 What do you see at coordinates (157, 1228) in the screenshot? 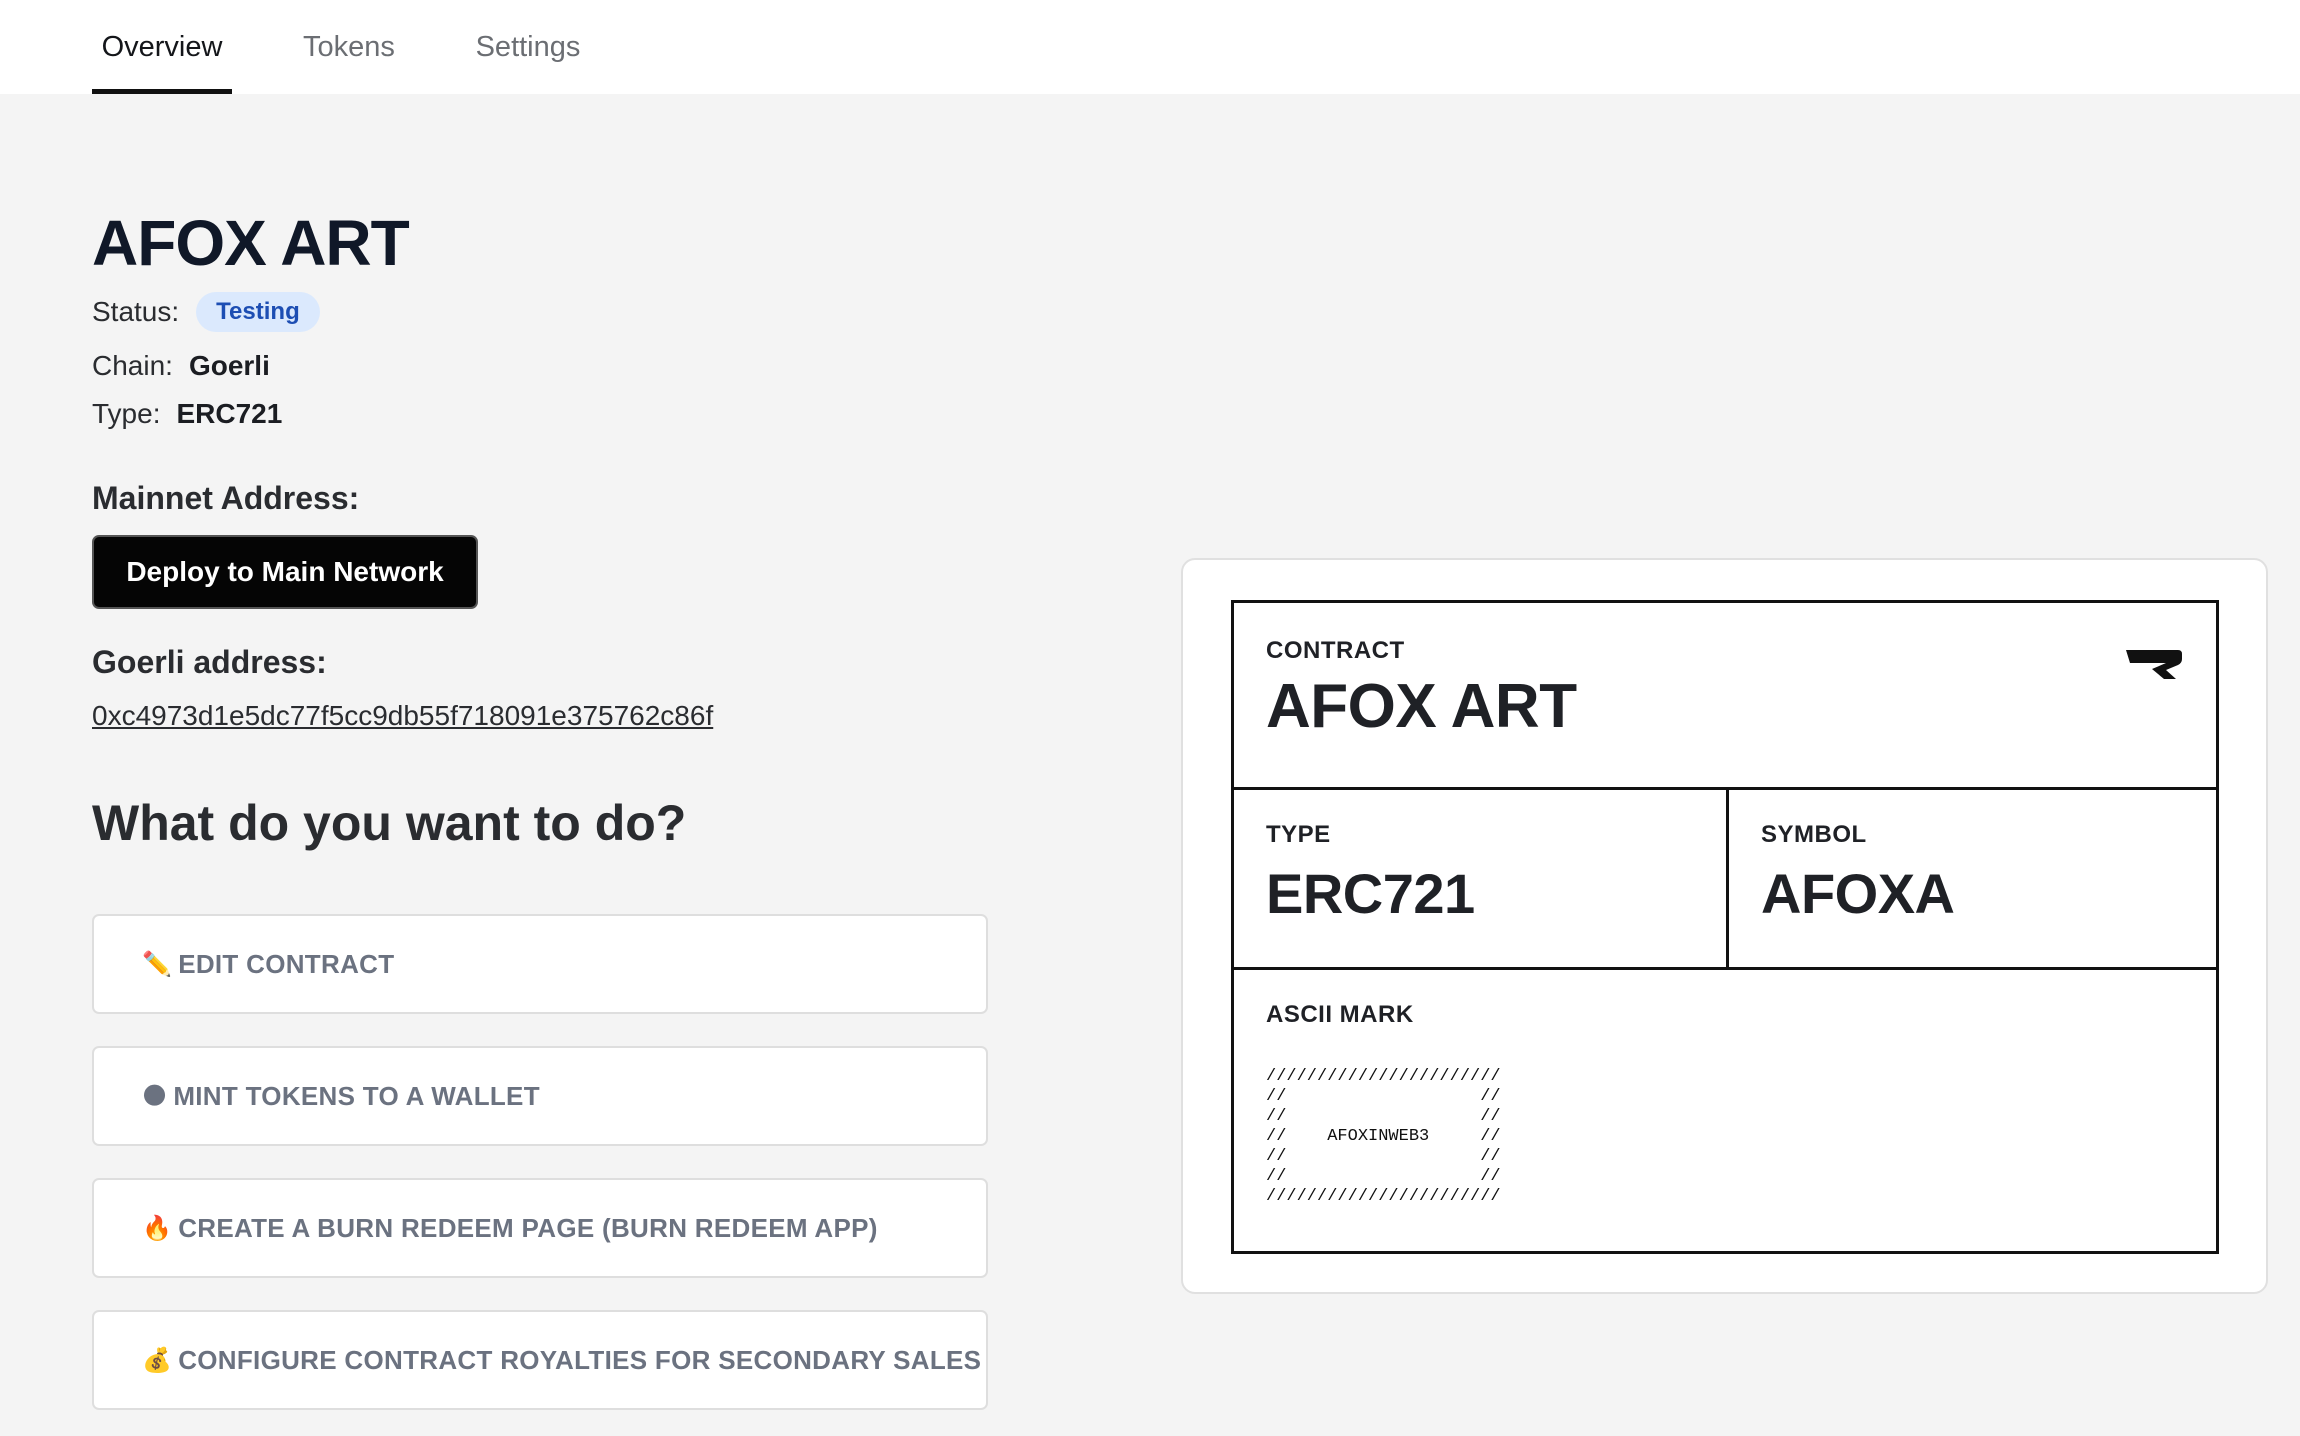
I see `fire-icon: 🔥` at bounding box center [157, 1228].